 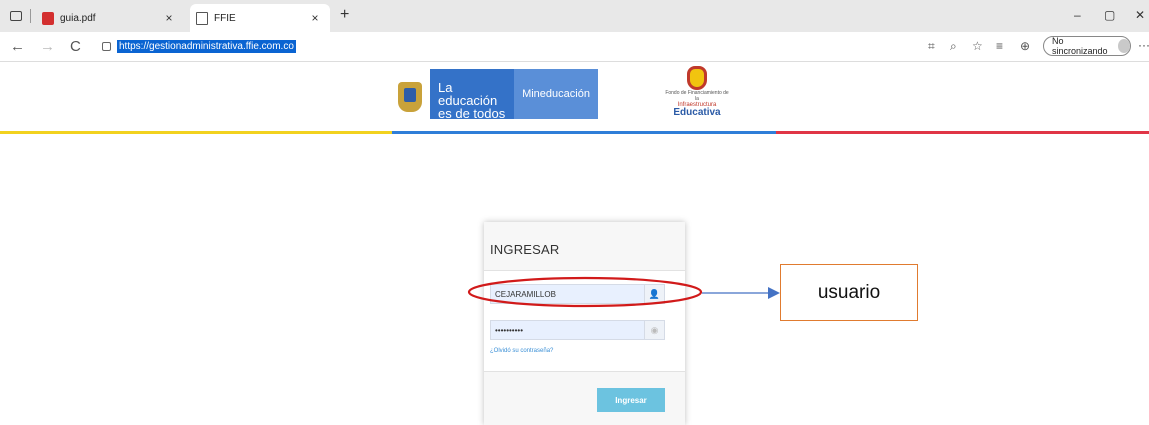 What do you see at coordinates (556, 94) in the screenshot?
I see `brand-ministry: Mineducación` at bounding box center [556, 94].